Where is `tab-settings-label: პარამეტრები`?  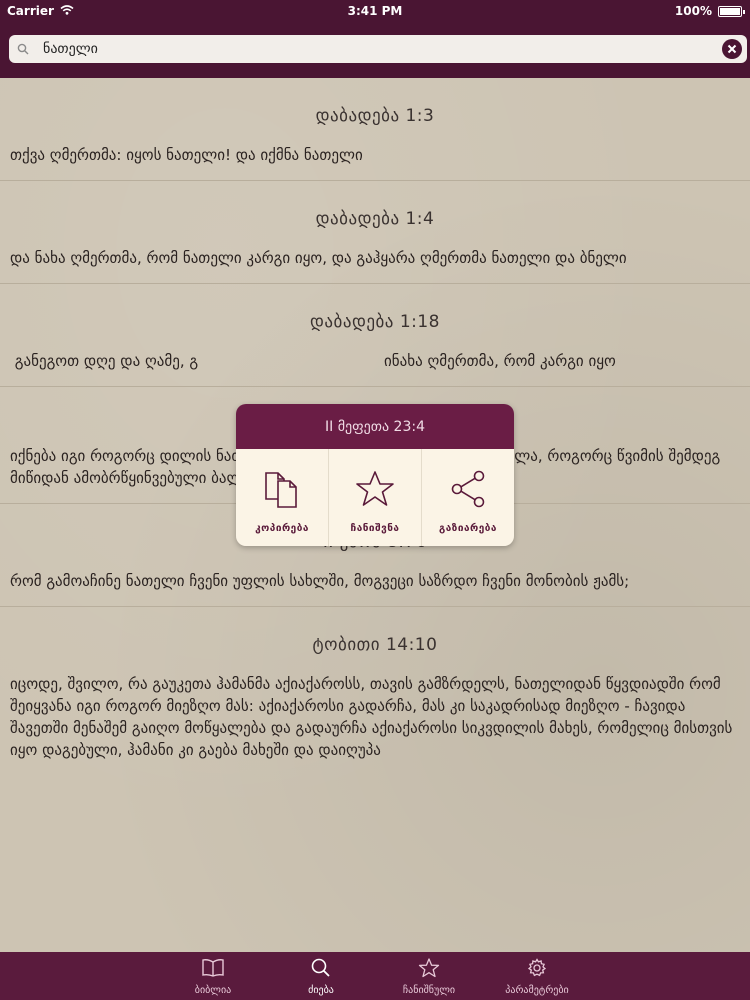
tab-settings-label: პარამეტრები is located at coordinates (537, 990).